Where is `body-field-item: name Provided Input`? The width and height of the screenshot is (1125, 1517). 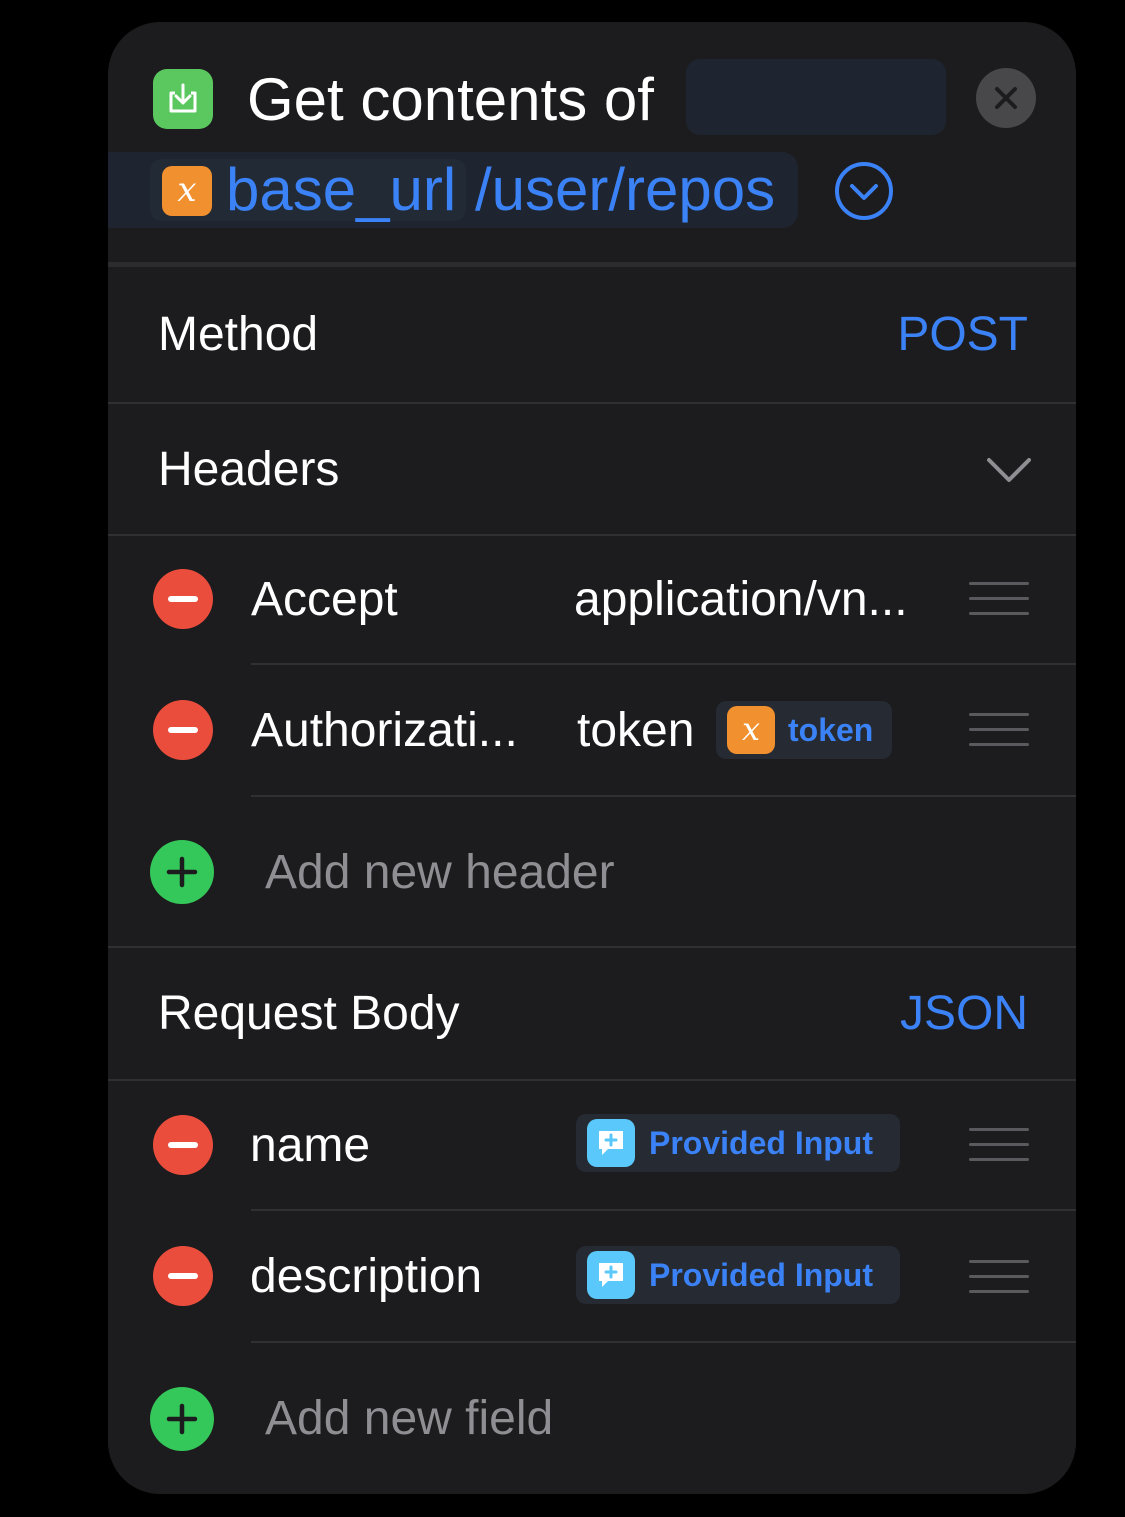
body-field-item: name Provided Input is located at coordinates (592, 1145).